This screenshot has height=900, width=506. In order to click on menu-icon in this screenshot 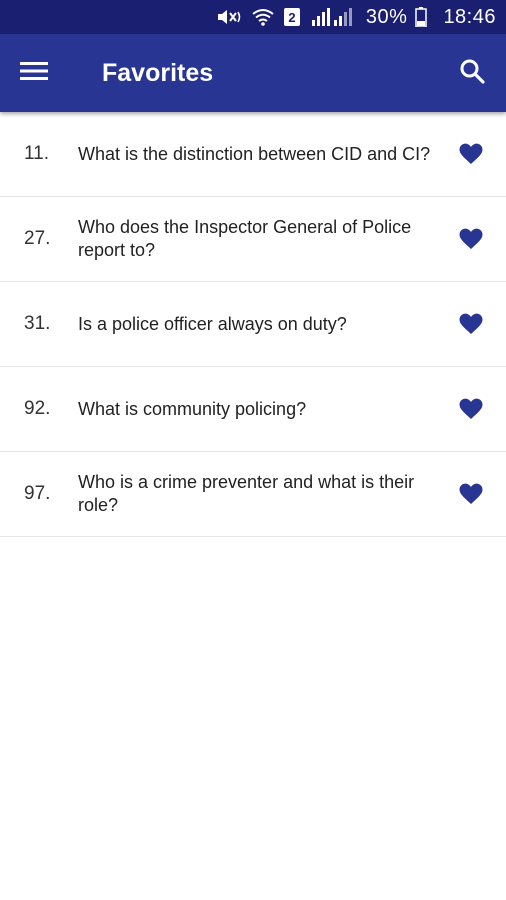, I will do `click(34, 73)`.